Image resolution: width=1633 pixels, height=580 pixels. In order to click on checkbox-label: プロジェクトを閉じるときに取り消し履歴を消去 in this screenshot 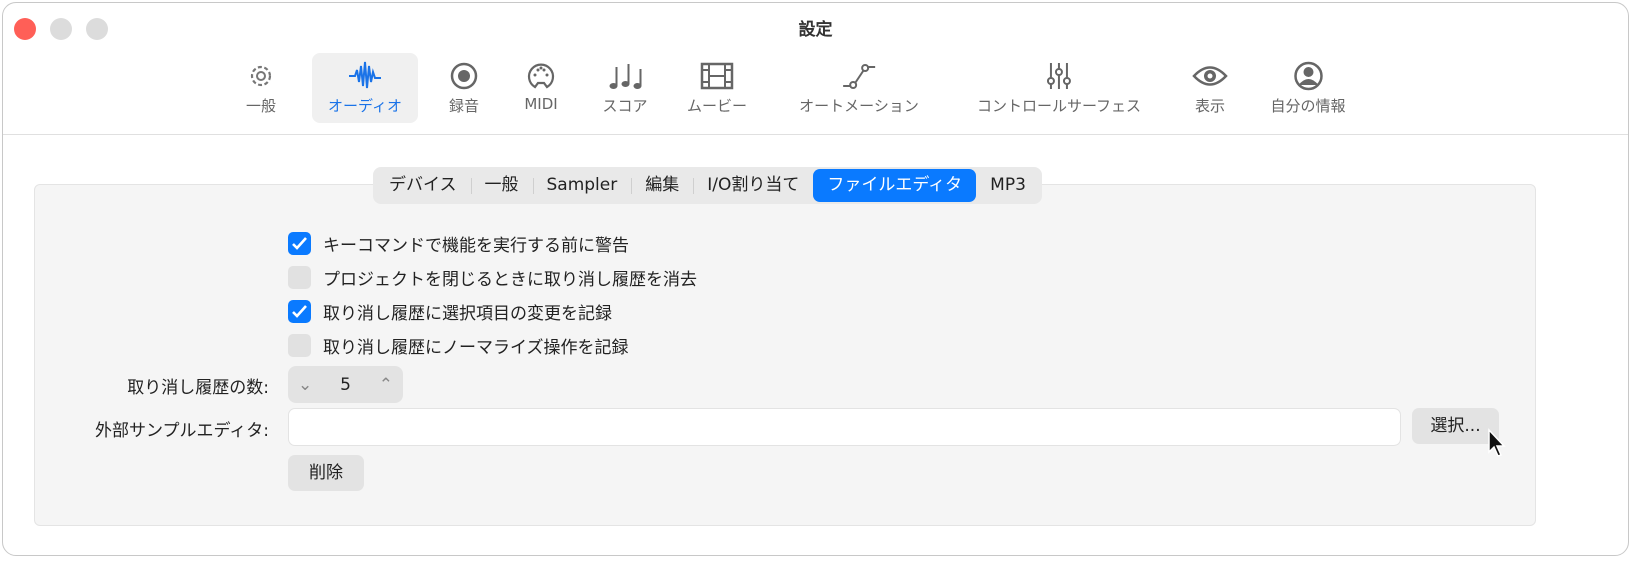, I will do `click(510, 280)`.